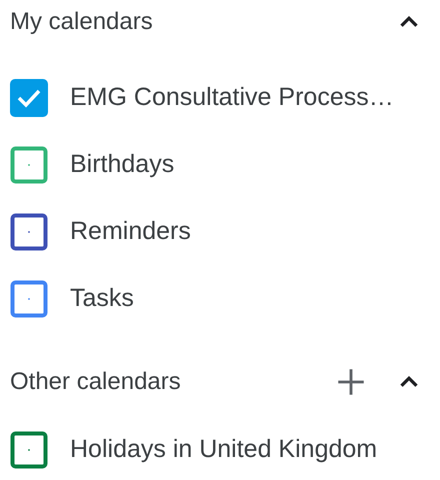 The height and width of the screenshot is (480, 440). I want to click on section-title: Other calendars, so click(95, 382).